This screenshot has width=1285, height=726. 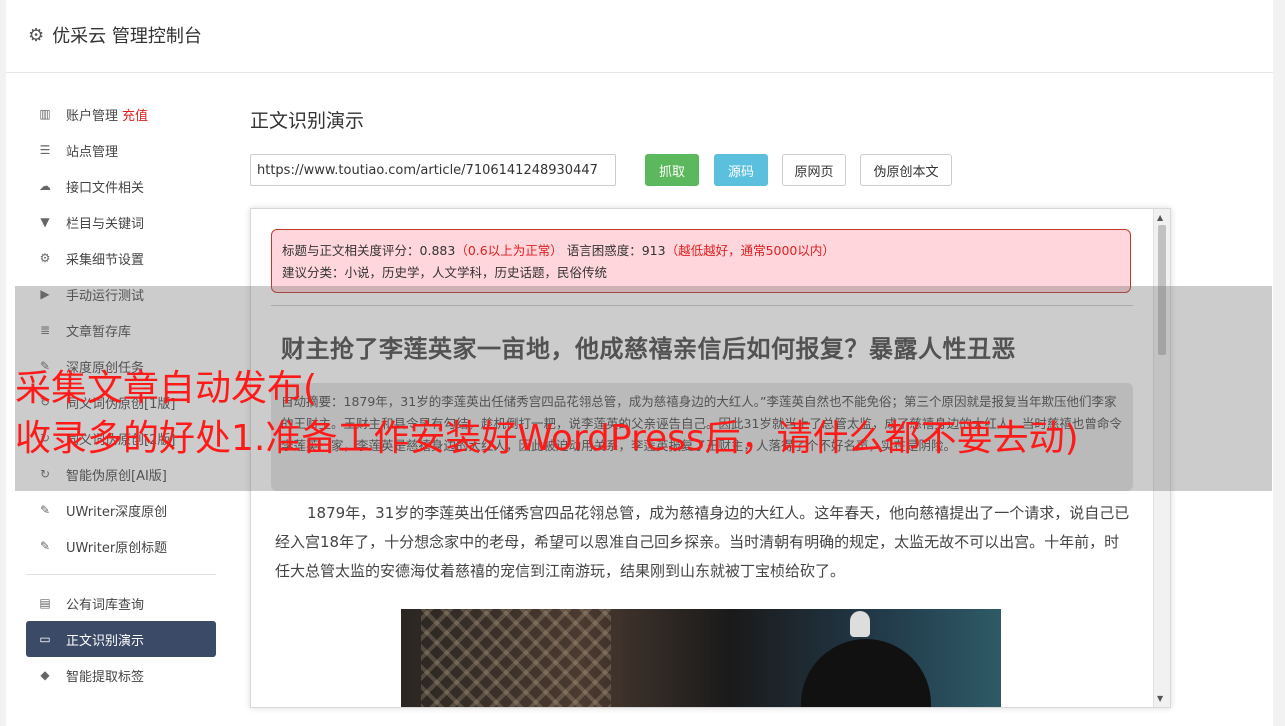 What do you see at coordinates (45, 222) in the screenshot?
I see `filter-icon: ▼` at bounding box center [45, 222].